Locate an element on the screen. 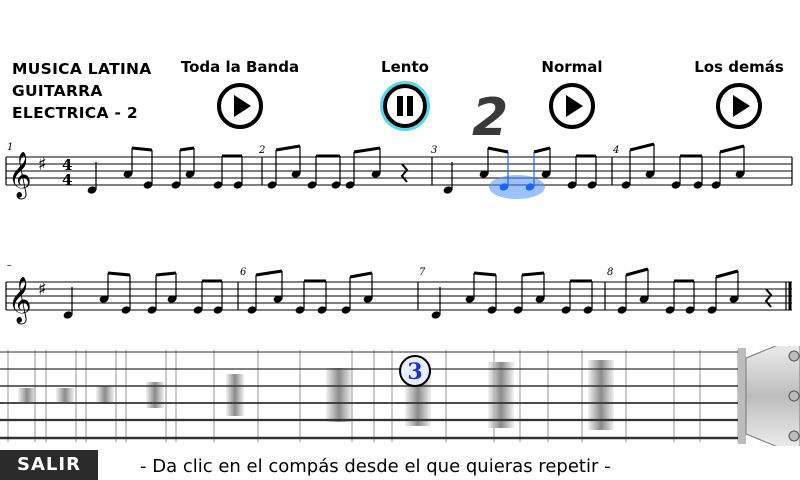  staff-system-1: 1 2 3 4 𝄞 ♯ 4 4 is located at coordinates (400, 175).